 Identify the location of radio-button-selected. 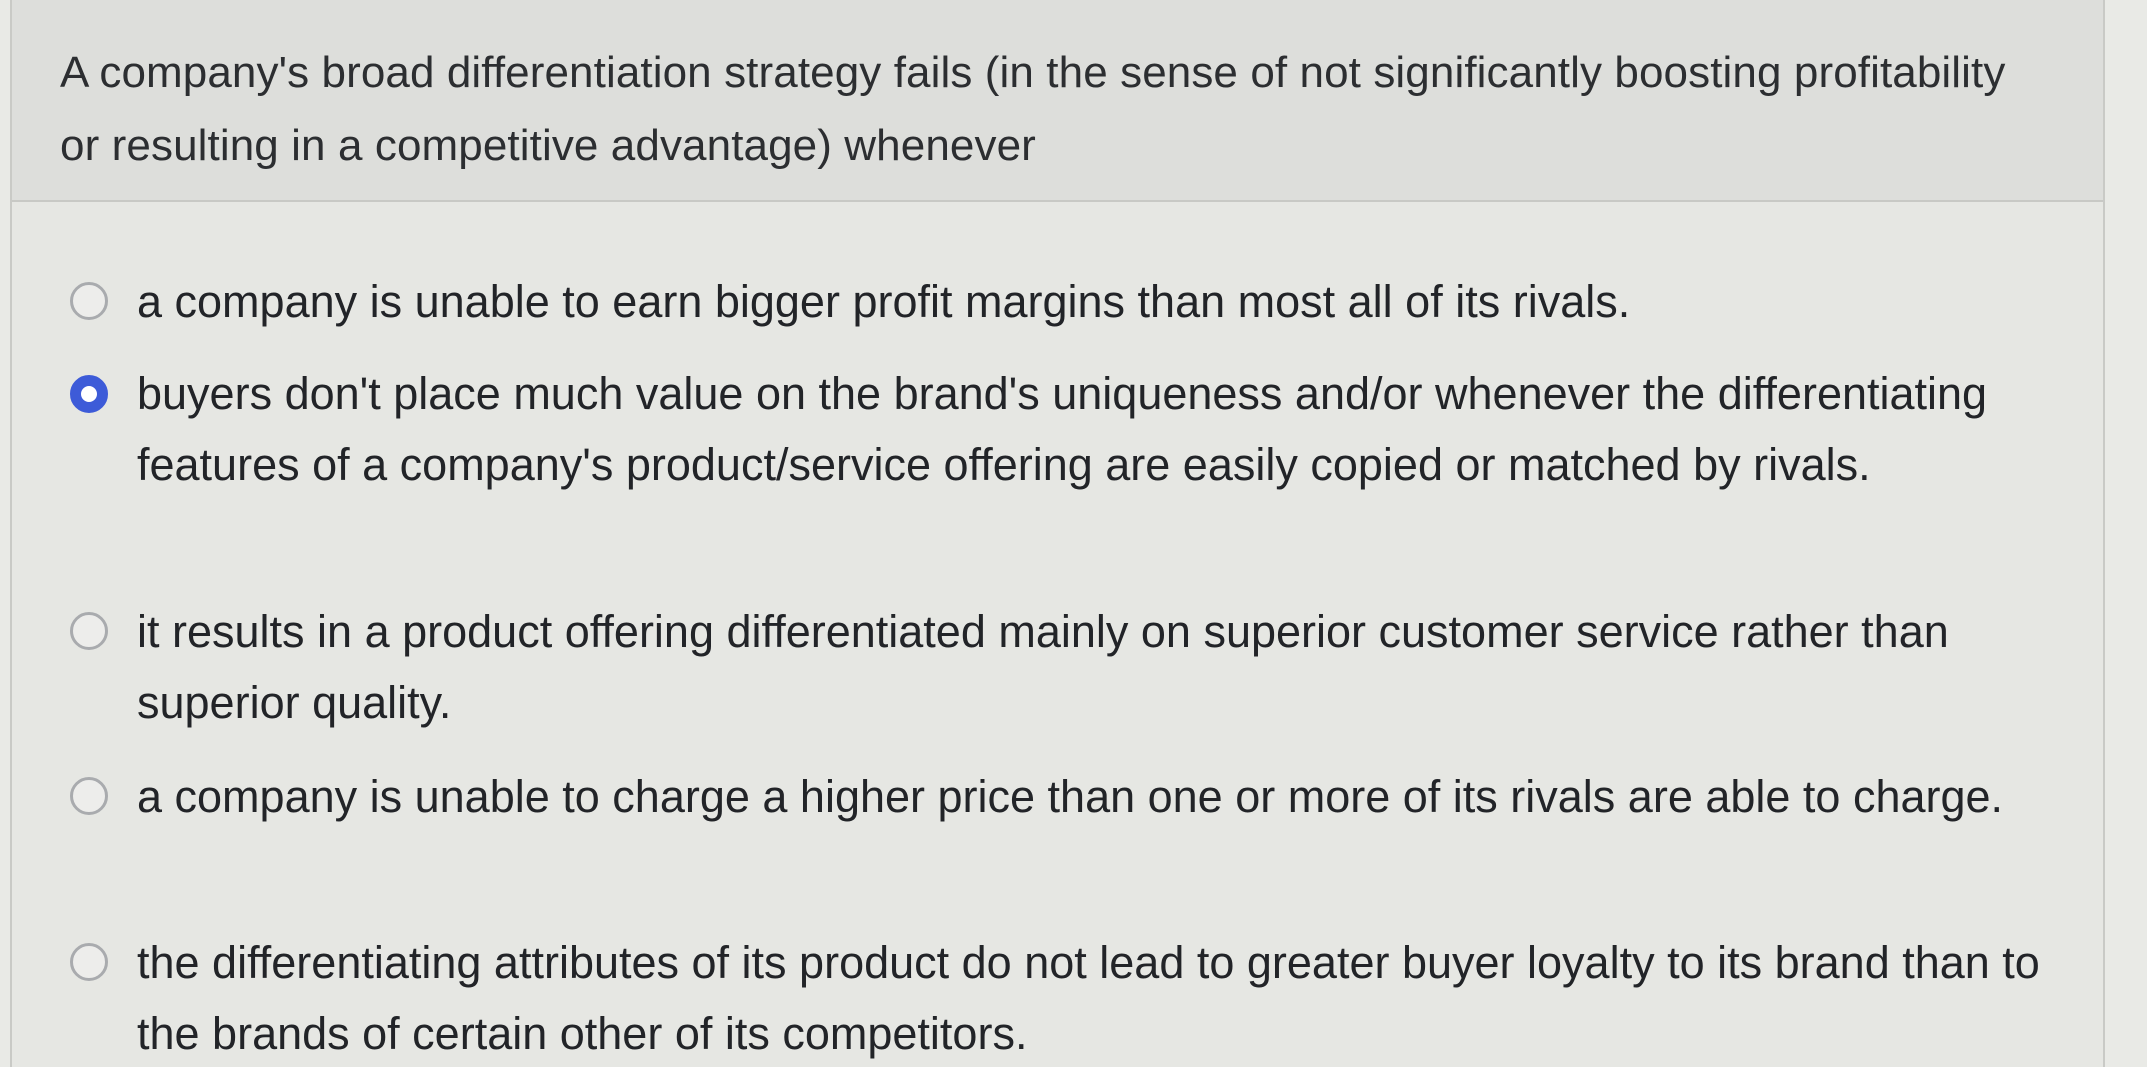
(89, 394).